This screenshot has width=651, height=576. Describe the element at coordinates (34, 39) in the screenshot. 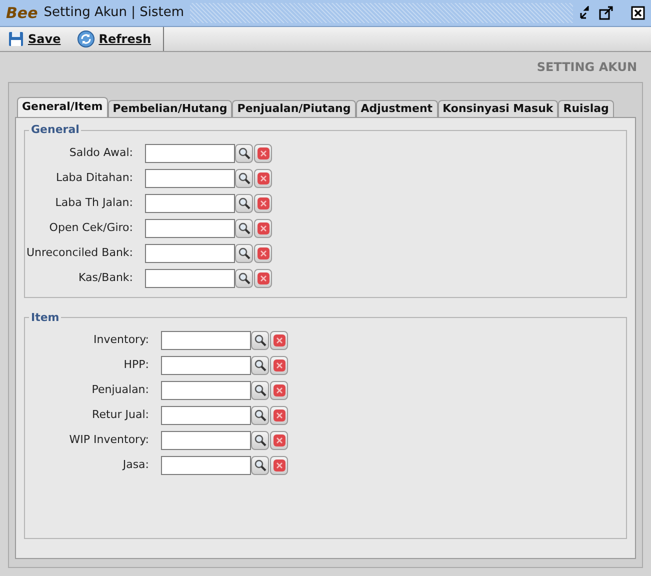

I see `save-button: Save` at that location.